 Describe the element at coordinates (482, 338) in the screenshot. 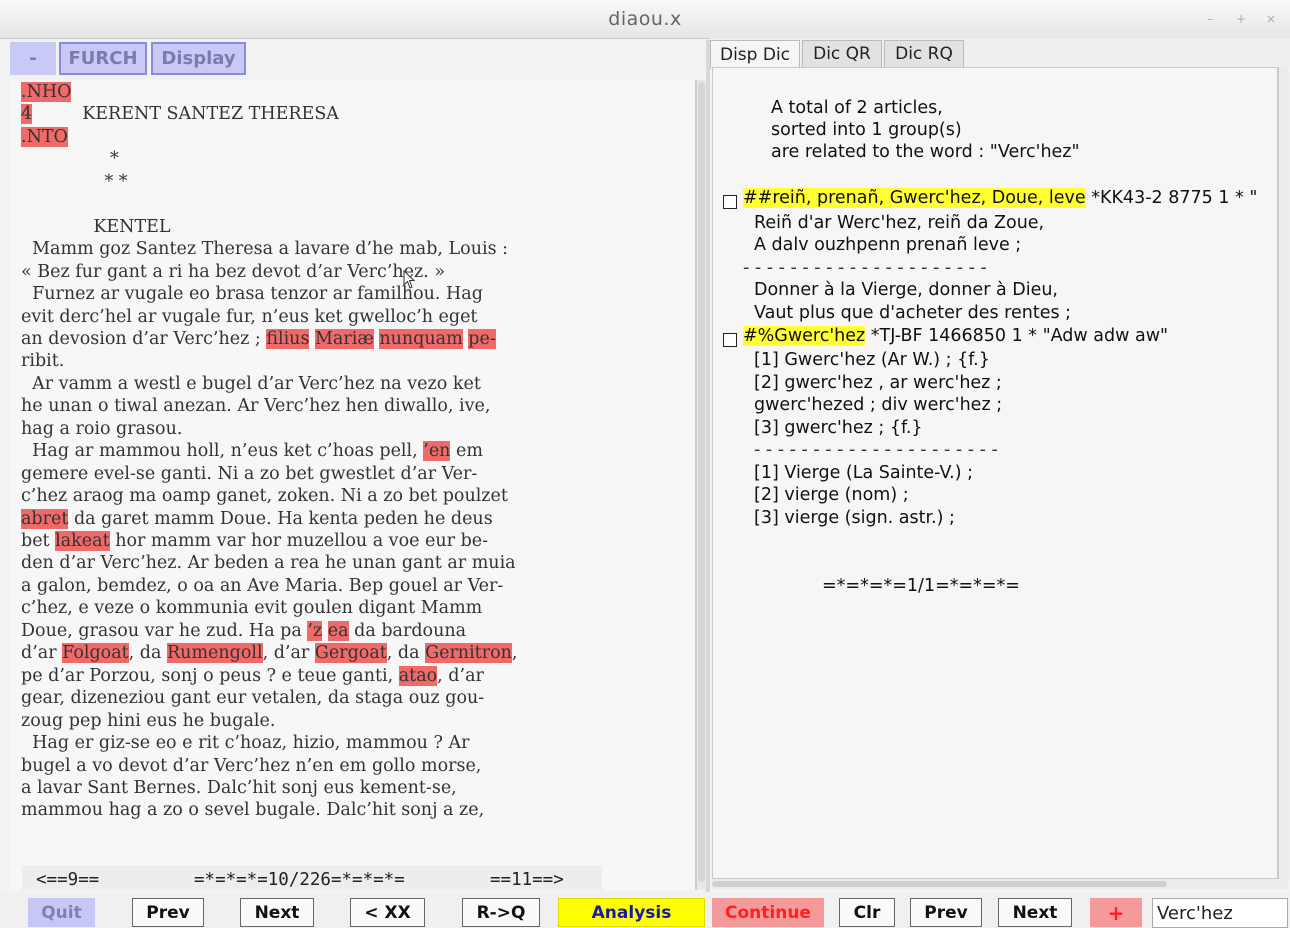

I see `highlighted-word: pe-` at that location.